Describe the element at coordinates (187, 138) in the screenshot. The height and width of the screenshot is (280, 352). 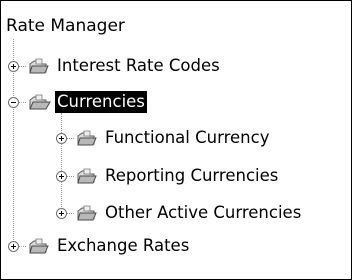
I see `tree-item-label: Functional Currency` at that location.